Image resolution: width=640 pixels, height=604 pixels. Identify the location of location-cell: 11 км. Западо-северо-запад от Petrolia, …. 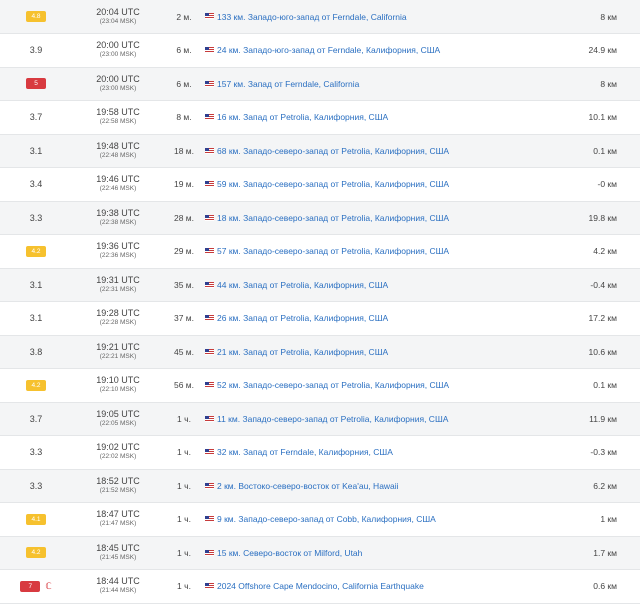
(382, 419).